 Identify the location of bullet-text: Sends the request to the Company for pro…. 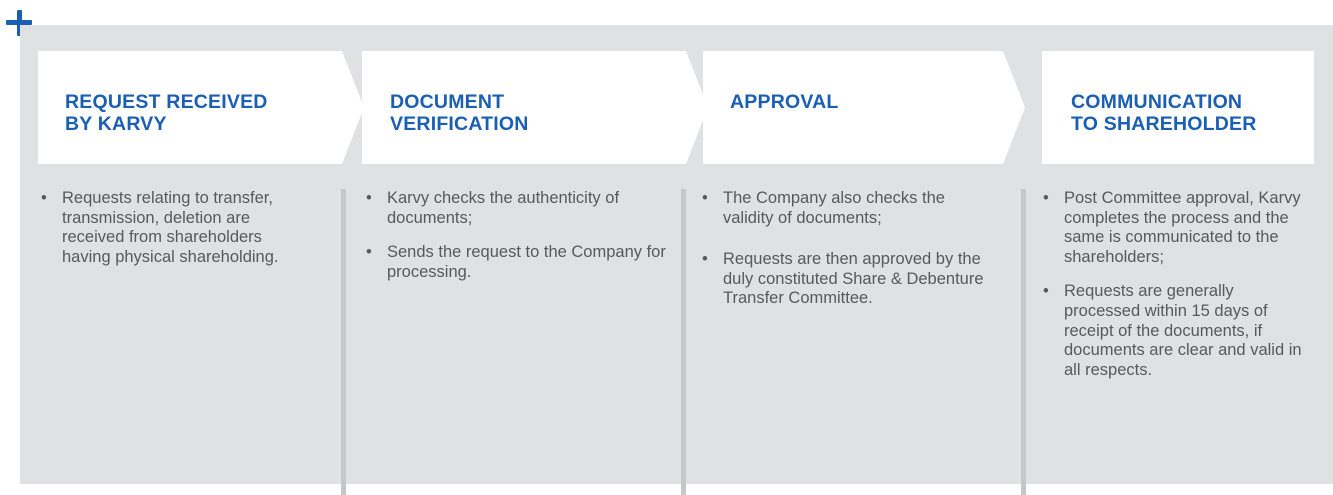
(526, 262).